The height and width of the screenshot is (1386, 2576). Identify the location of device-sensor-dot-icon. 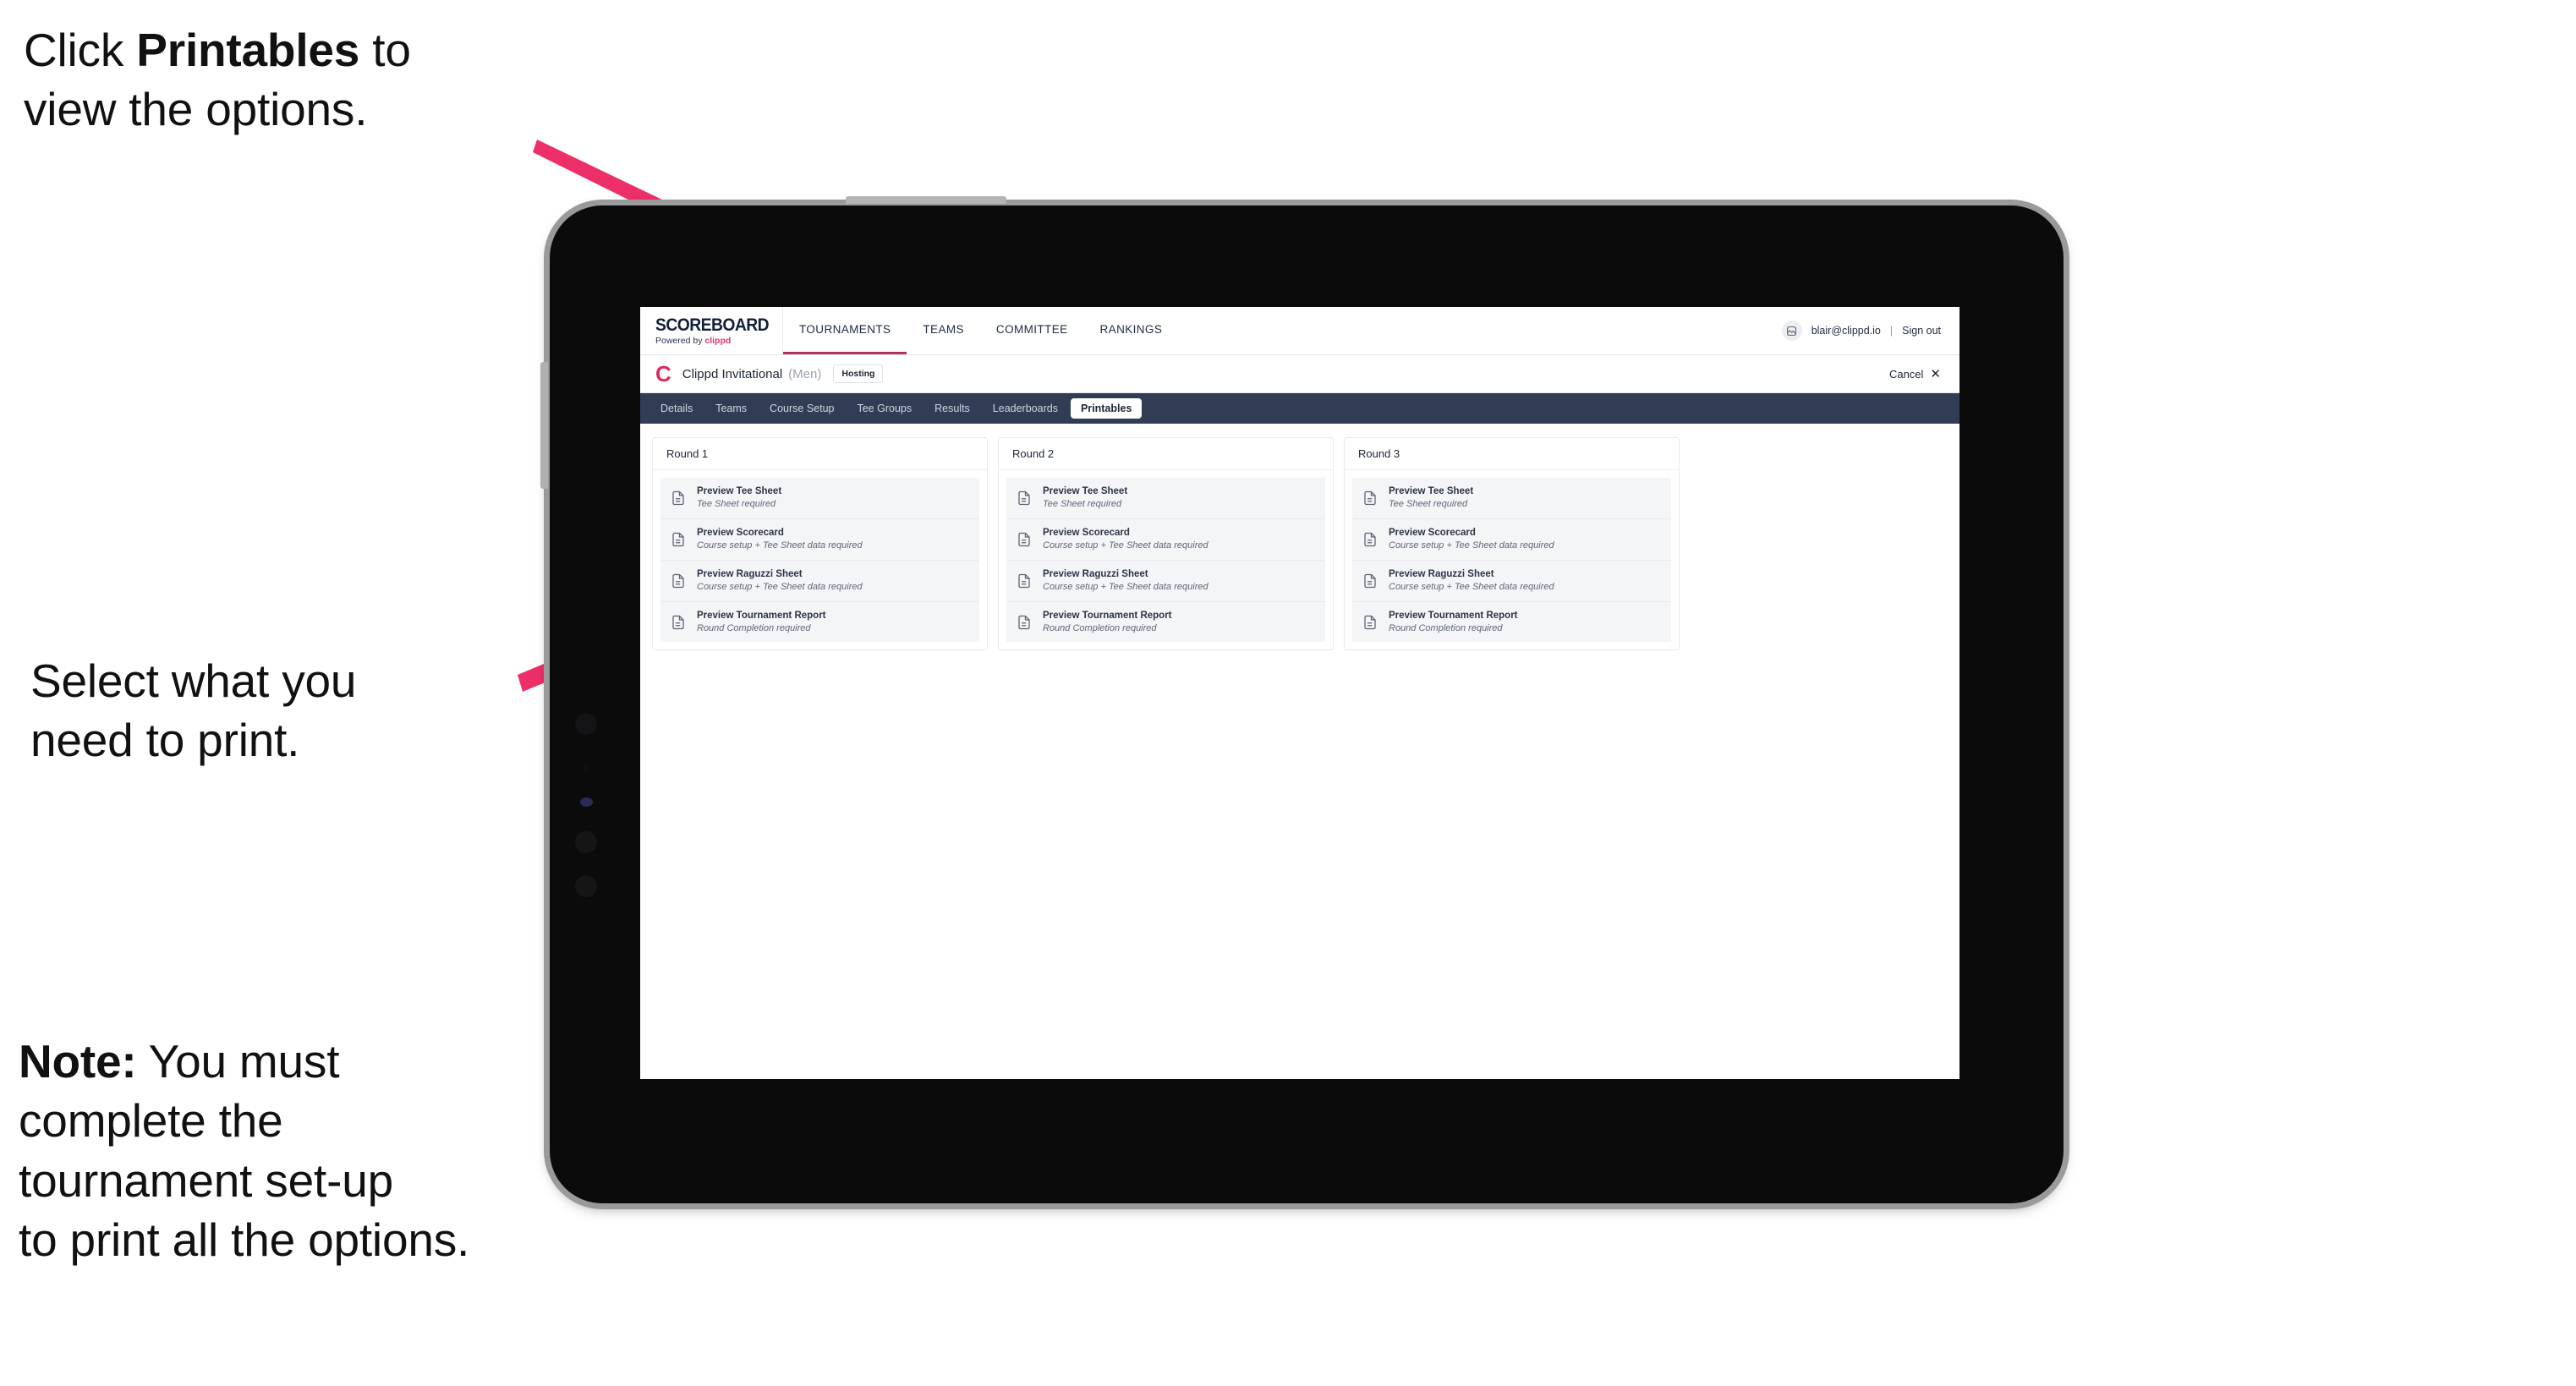
(586, 768).